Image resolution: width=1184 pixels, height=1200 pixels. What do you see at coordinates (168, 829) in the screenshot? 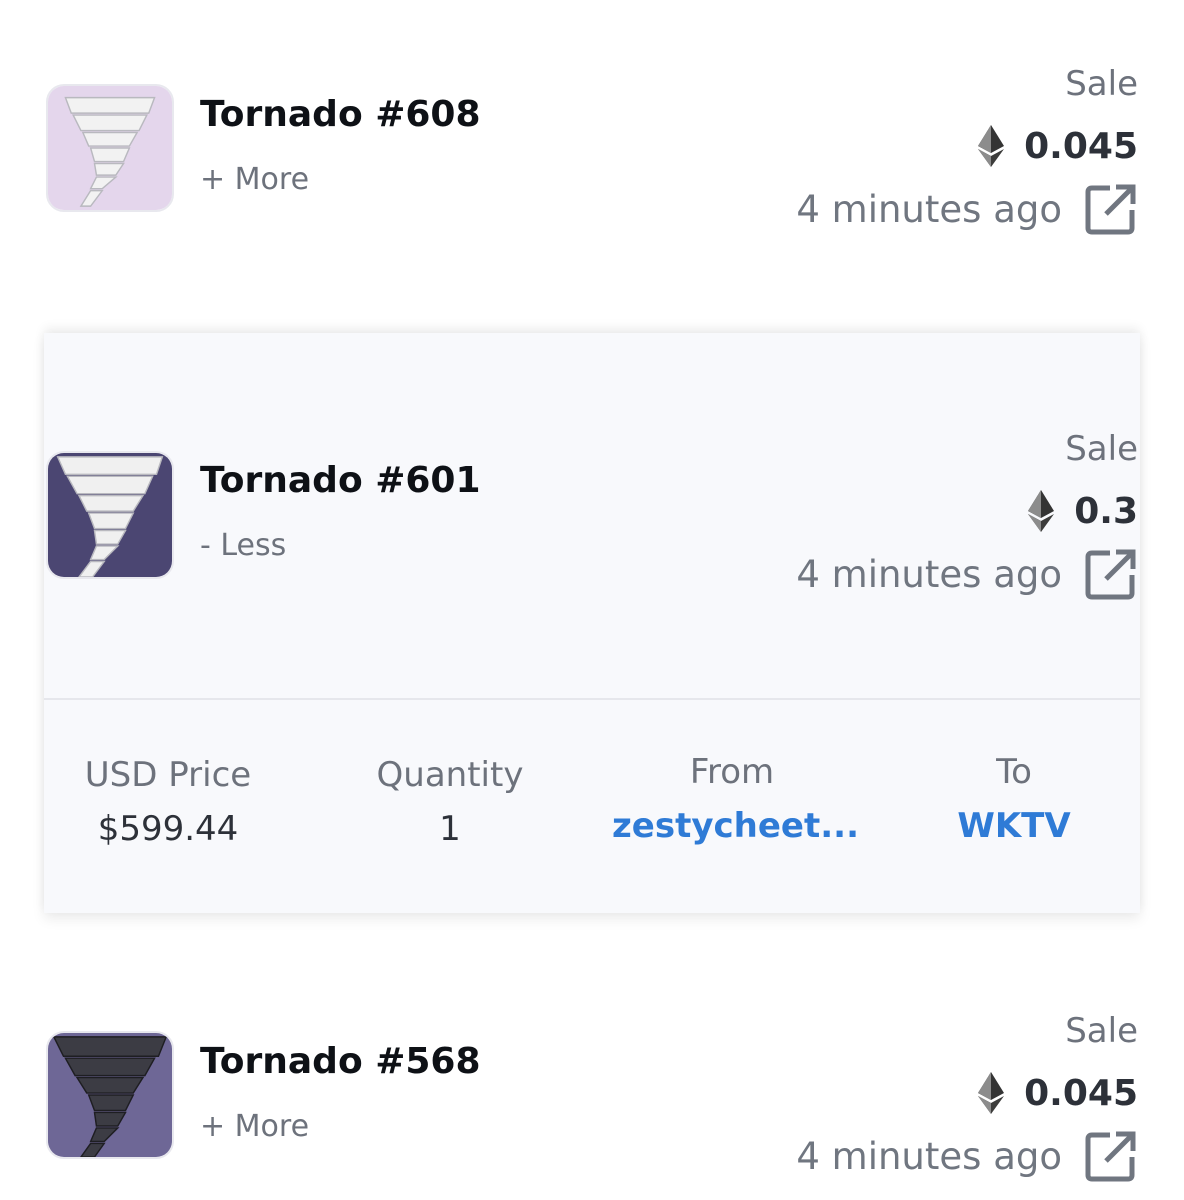
I see `usd-price-value: $599.44` at bounding box center [168, 829].